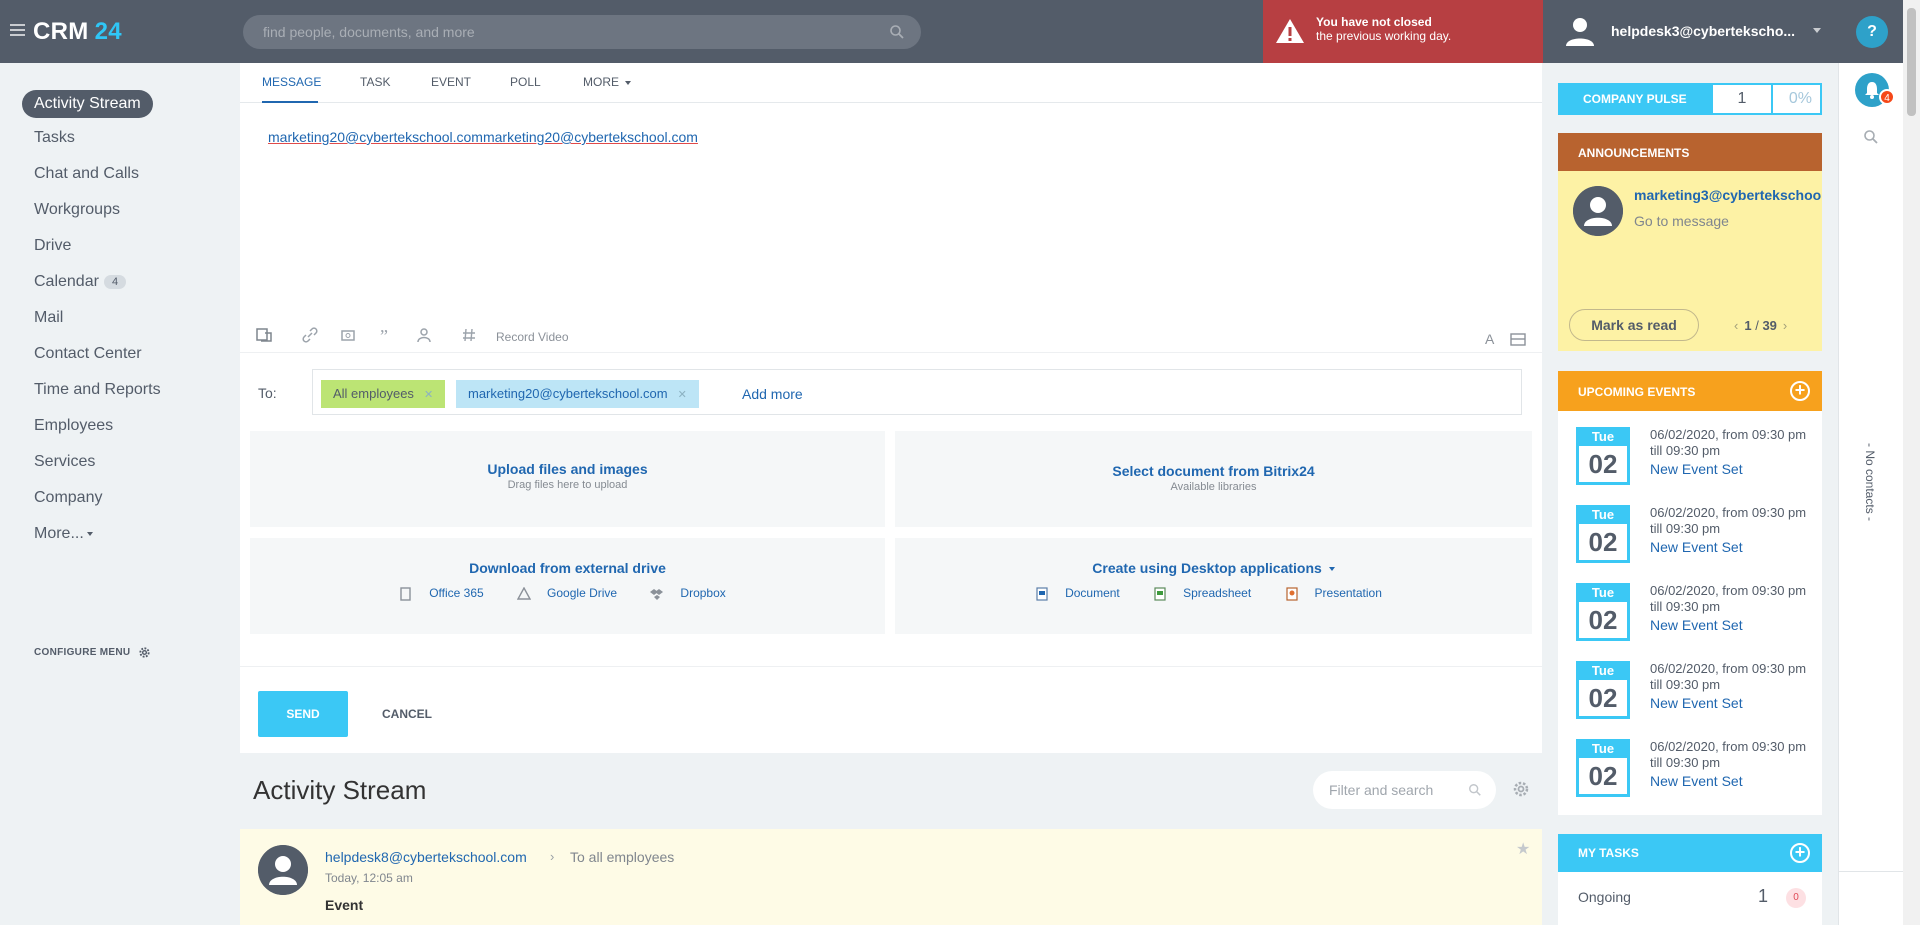  Describe the element at coordinates (1690, 99) in the screenshot. I see `company-pulse: COMPANY PULSE 1 0%` at that location.